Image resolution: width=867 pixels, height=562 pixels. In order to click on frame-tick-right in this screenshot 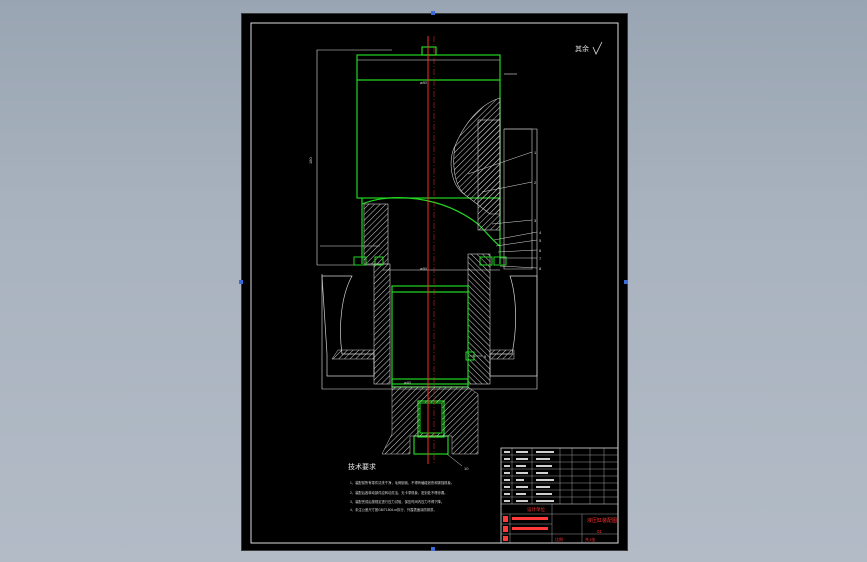, I will do `click(626, 282)`.